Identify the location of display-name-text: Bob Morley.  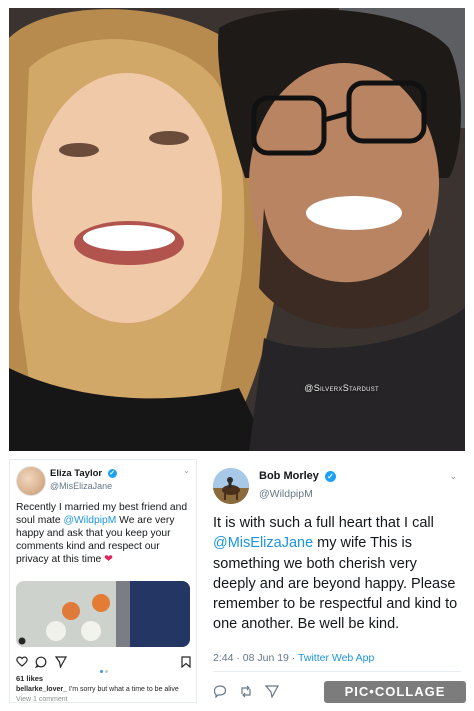
(289, 476).